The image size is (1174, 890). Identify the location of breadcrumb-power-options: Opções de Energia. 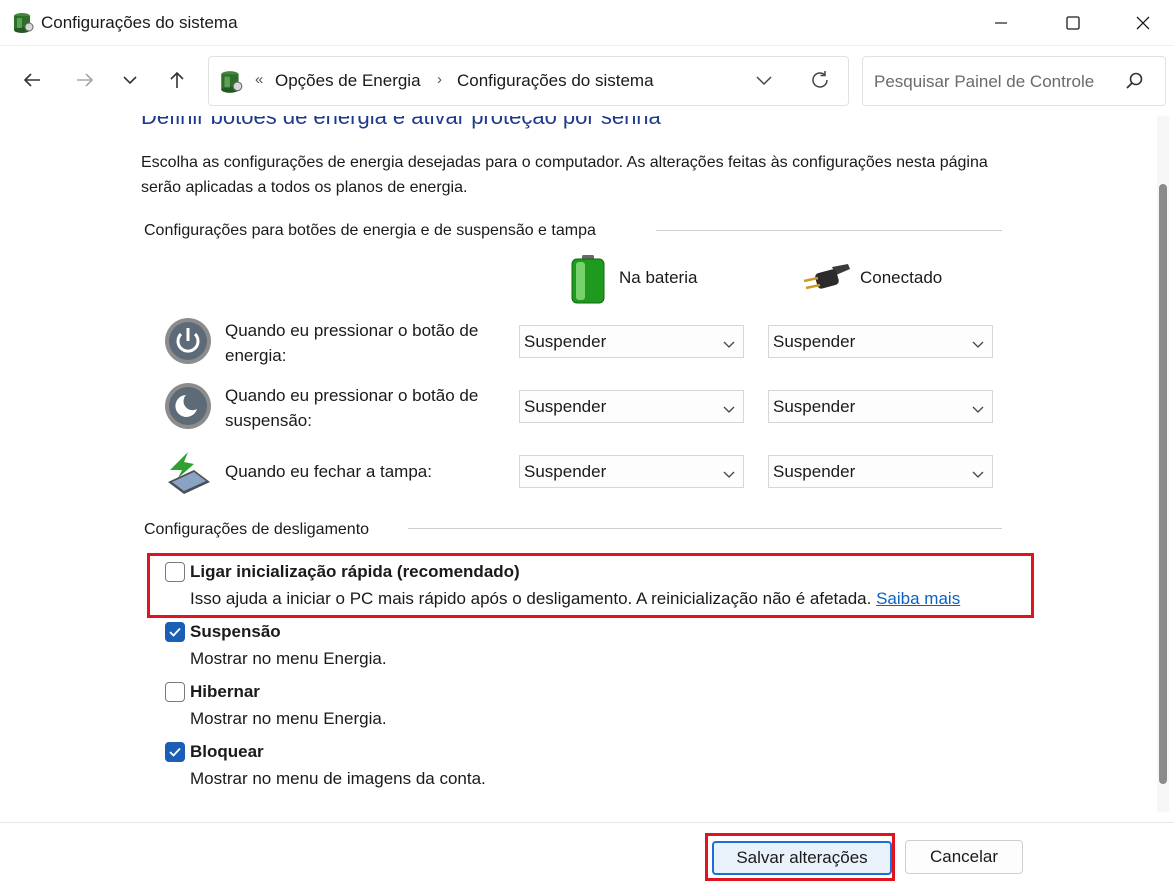
(348, 81).